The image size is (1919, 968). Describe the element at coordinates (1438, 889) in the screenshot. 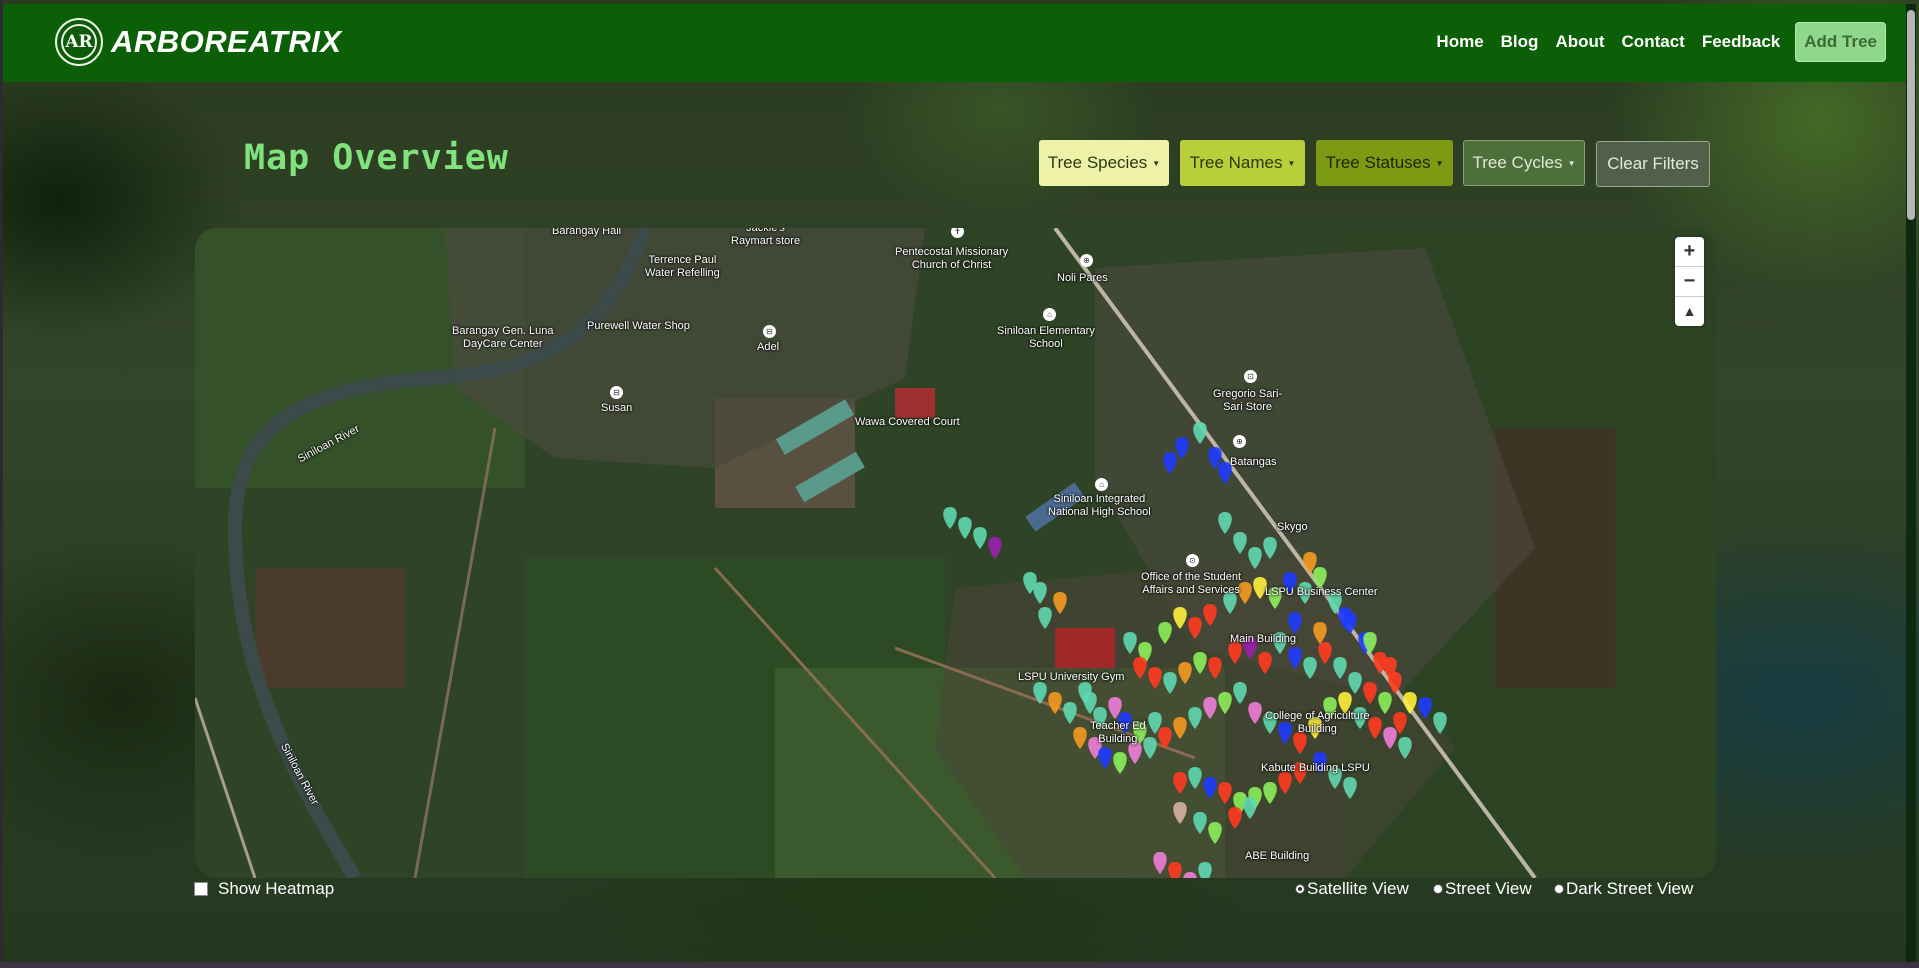

I see `street-view-radio` at that location.